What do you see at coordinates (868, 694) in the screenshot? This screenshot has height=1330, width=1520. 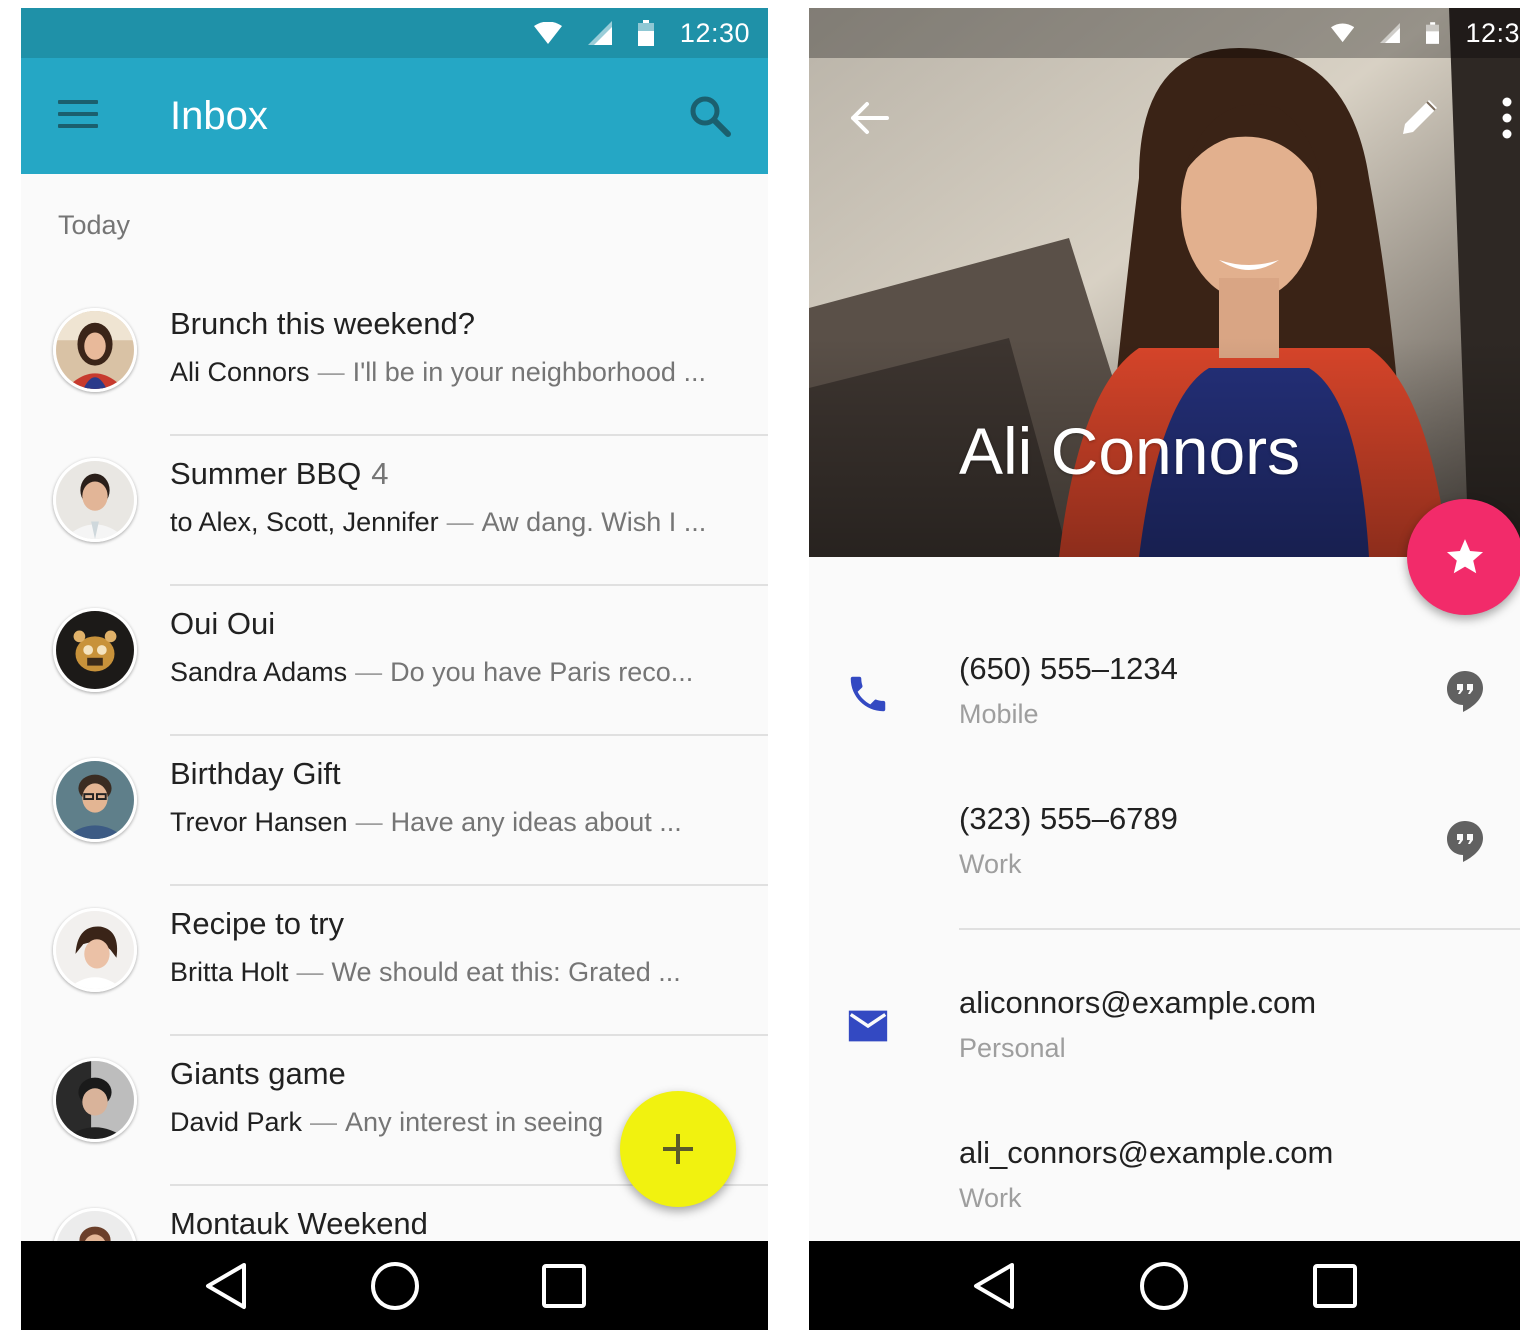 I see `phone-icon` at bounding box center [868, 694].